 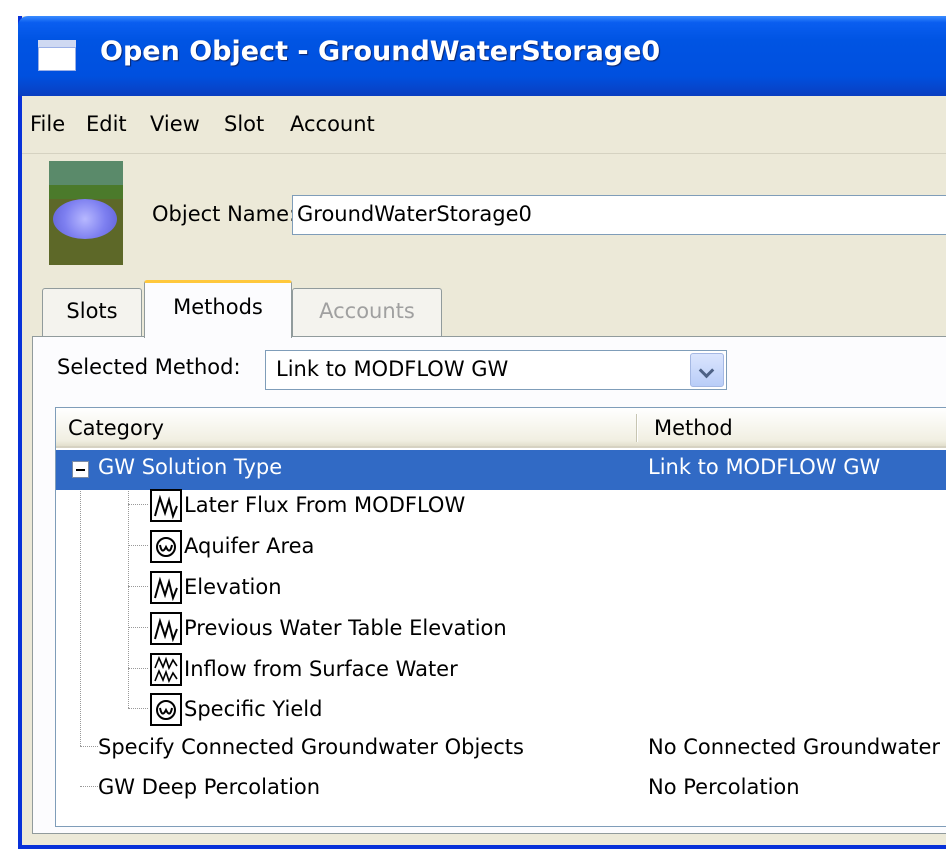 What do you see at coordinates (311, 747) in the screenshot?
I see `category-cell: Specify Connected Groundwater Objects` at bounding box center [311, 747].